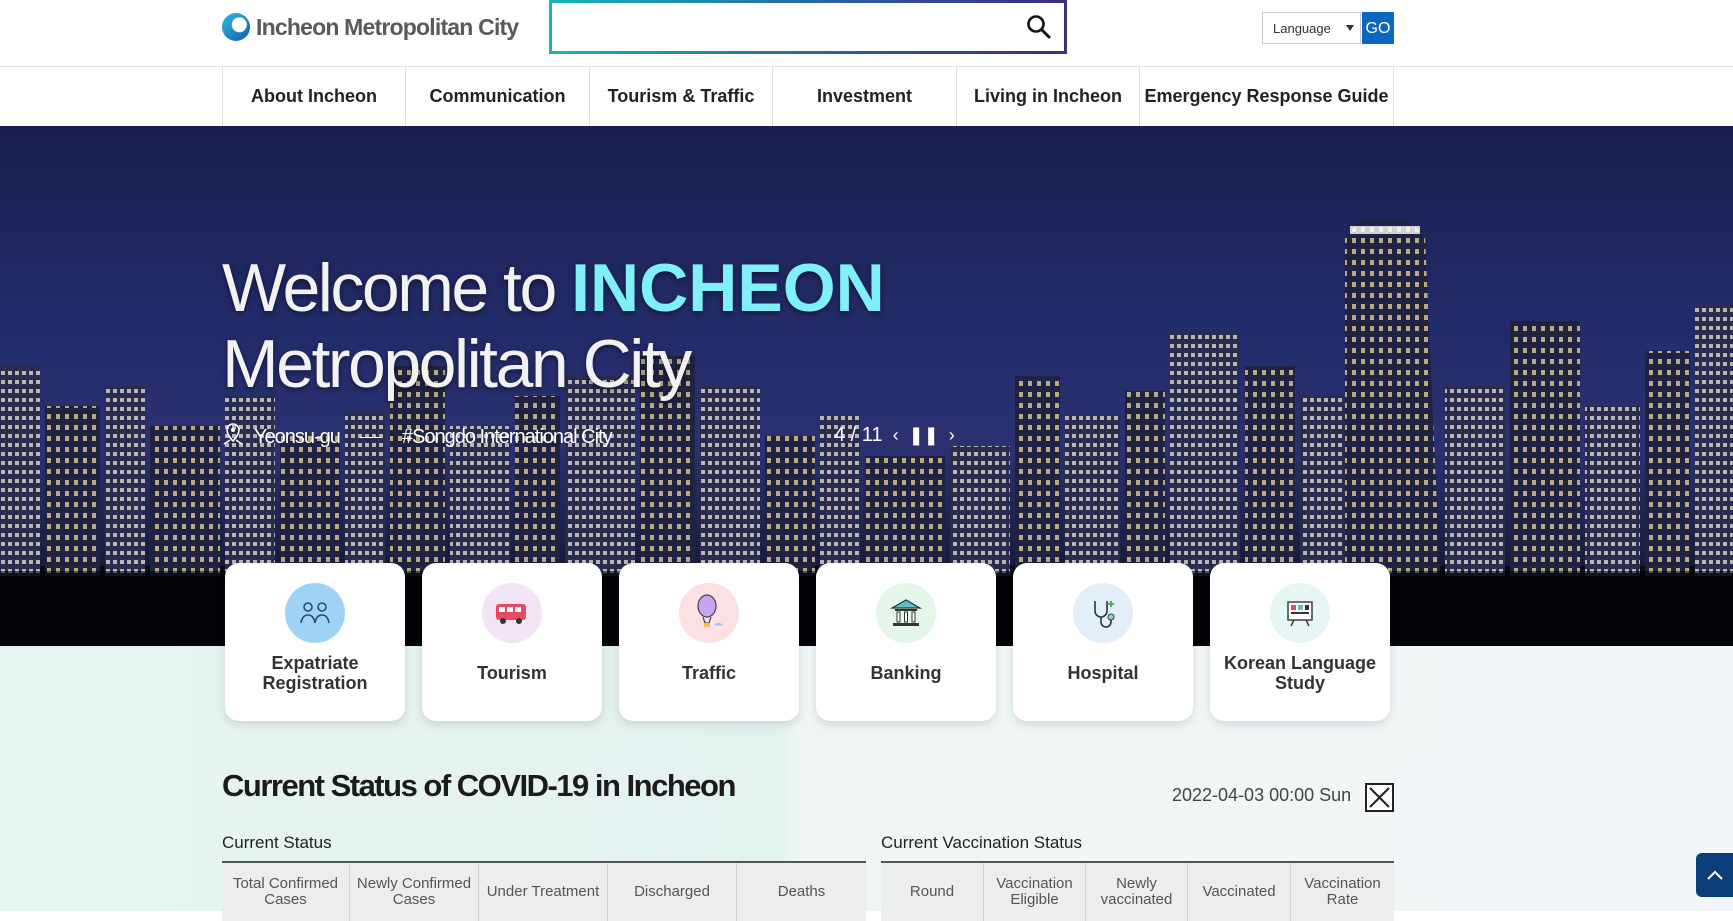 Image resolution: width=1733 pixels, height=921 pixels. I want to click on location-pin-icon, so click(233, 437).